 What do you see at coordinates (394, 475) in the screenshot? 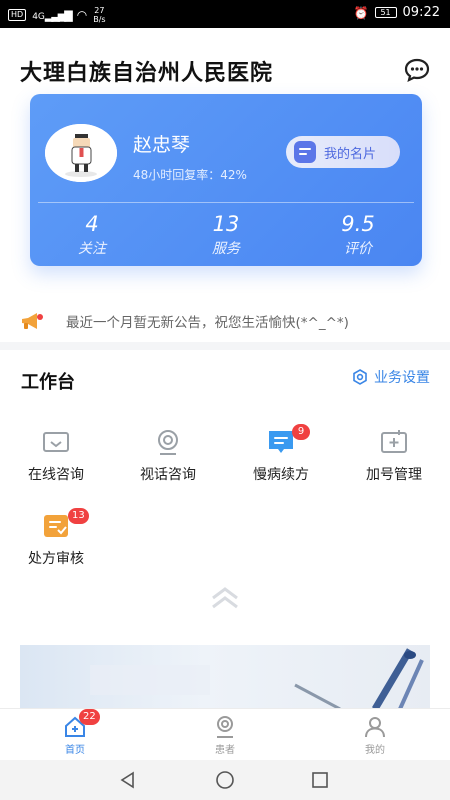
I see `tile-appointment-manage-label: 加号管理` at bounding box center [394, 475].